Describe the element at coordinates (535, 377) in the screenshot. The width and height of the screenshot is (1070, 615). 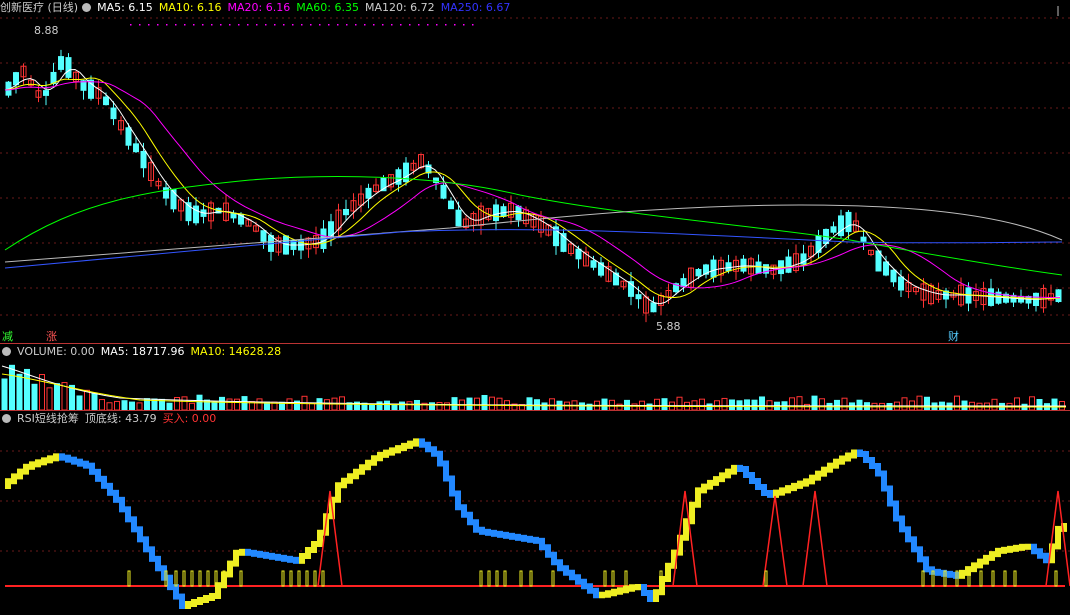
I see `volume-panel: VOLUME: 0.00 MA5: 18717.96 MA10: 14628.28` at that location.